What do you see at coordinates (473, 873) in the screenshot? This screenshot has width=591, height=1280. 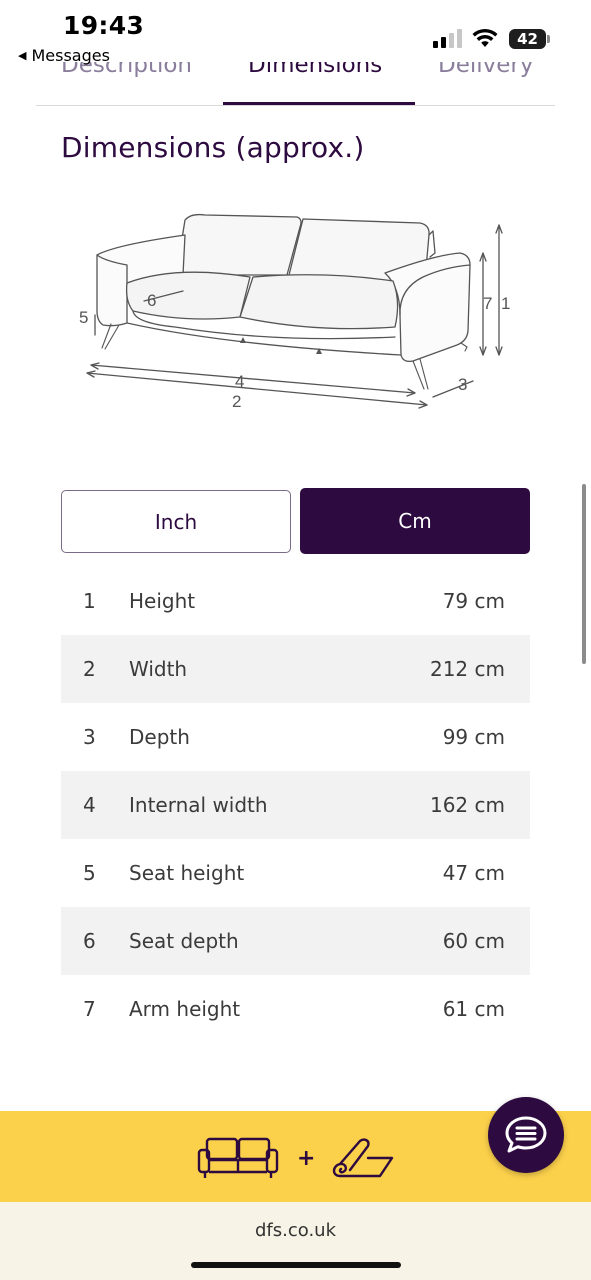 I see `row-value: 47 cm` at bounding box center [473, 873].